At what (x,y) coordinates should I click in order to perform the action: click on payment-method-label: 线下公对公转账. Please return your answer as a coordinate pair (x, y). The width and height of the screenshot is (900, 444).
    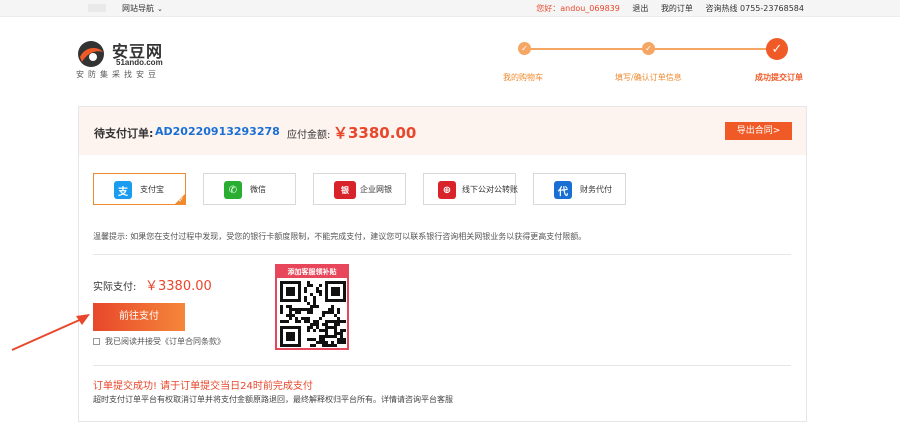
    Looking at the image, I should click on (490, 189).